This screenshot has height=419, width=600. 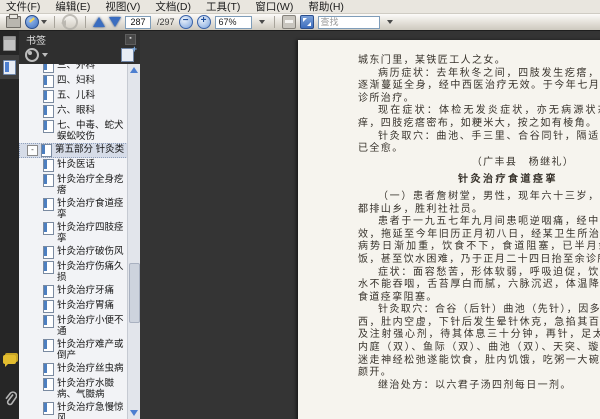 I want to click on bookmark-label: 第五部分 针灸类, so click(x=90, y=149).